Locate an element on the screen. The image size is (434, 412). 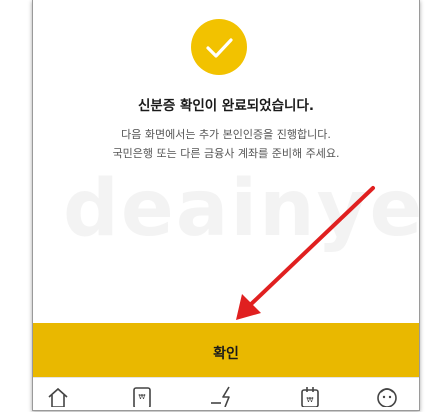
card-icon: ₩ is located at coordinates (142, 397).